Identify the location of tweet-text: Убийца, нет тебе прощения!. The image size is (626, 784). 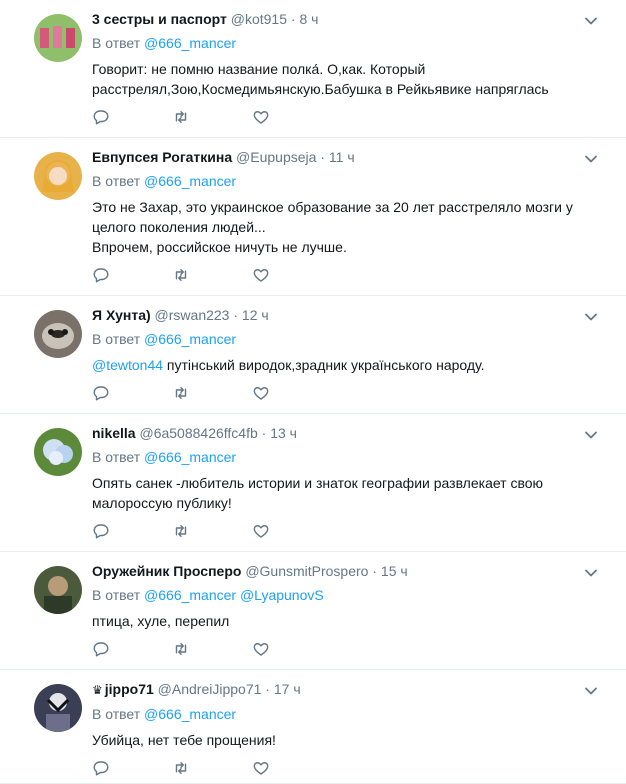
(341, 740).